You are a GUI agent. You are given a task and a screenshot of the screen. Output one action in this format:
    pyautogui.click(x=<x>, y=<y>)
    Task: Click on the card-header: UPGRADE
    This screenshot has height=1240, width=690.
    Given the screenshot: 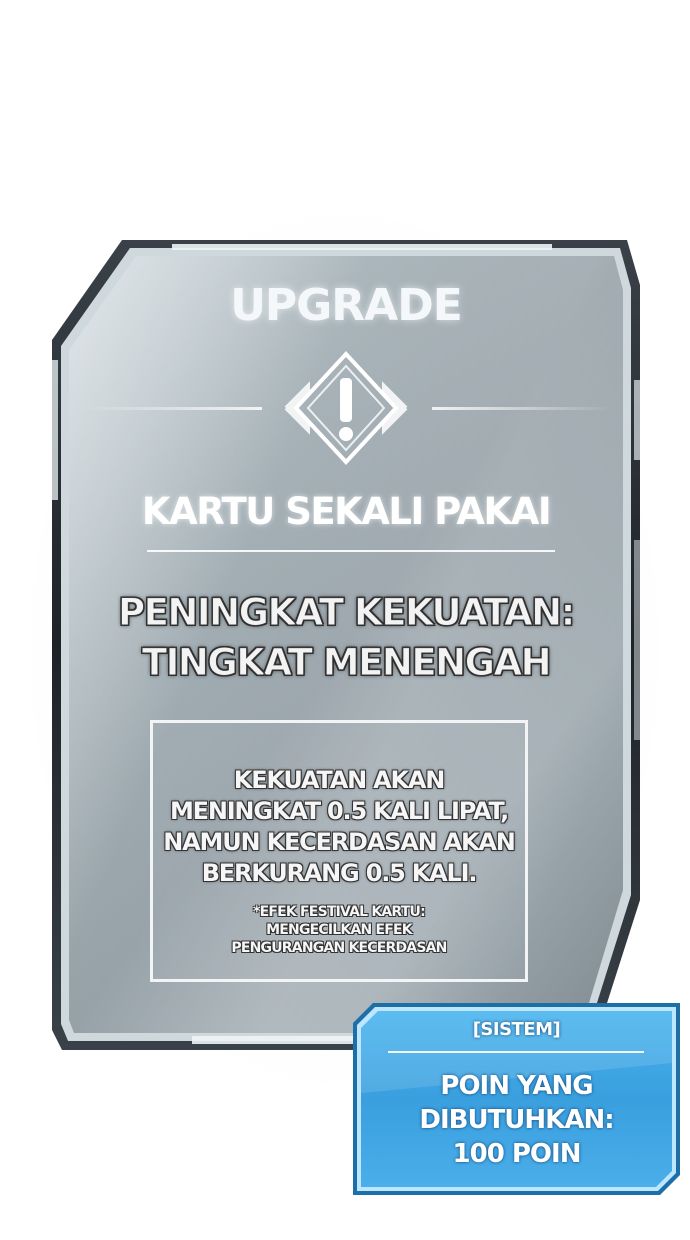 What is the action you would take?
    pyautogui.click(x=346, y=305)
    